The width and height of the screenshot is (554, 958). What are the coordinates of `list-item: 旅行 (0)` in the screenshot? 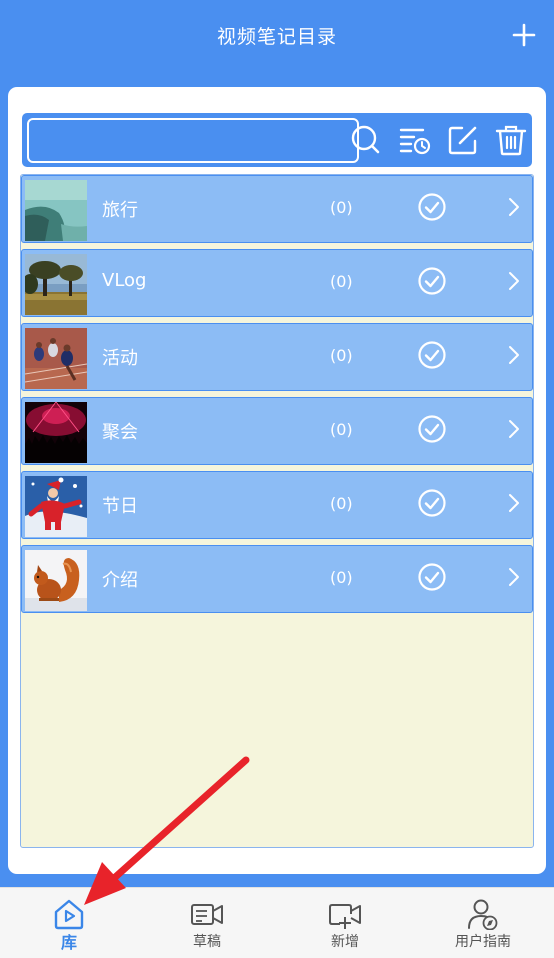 It's located at (277, 209).